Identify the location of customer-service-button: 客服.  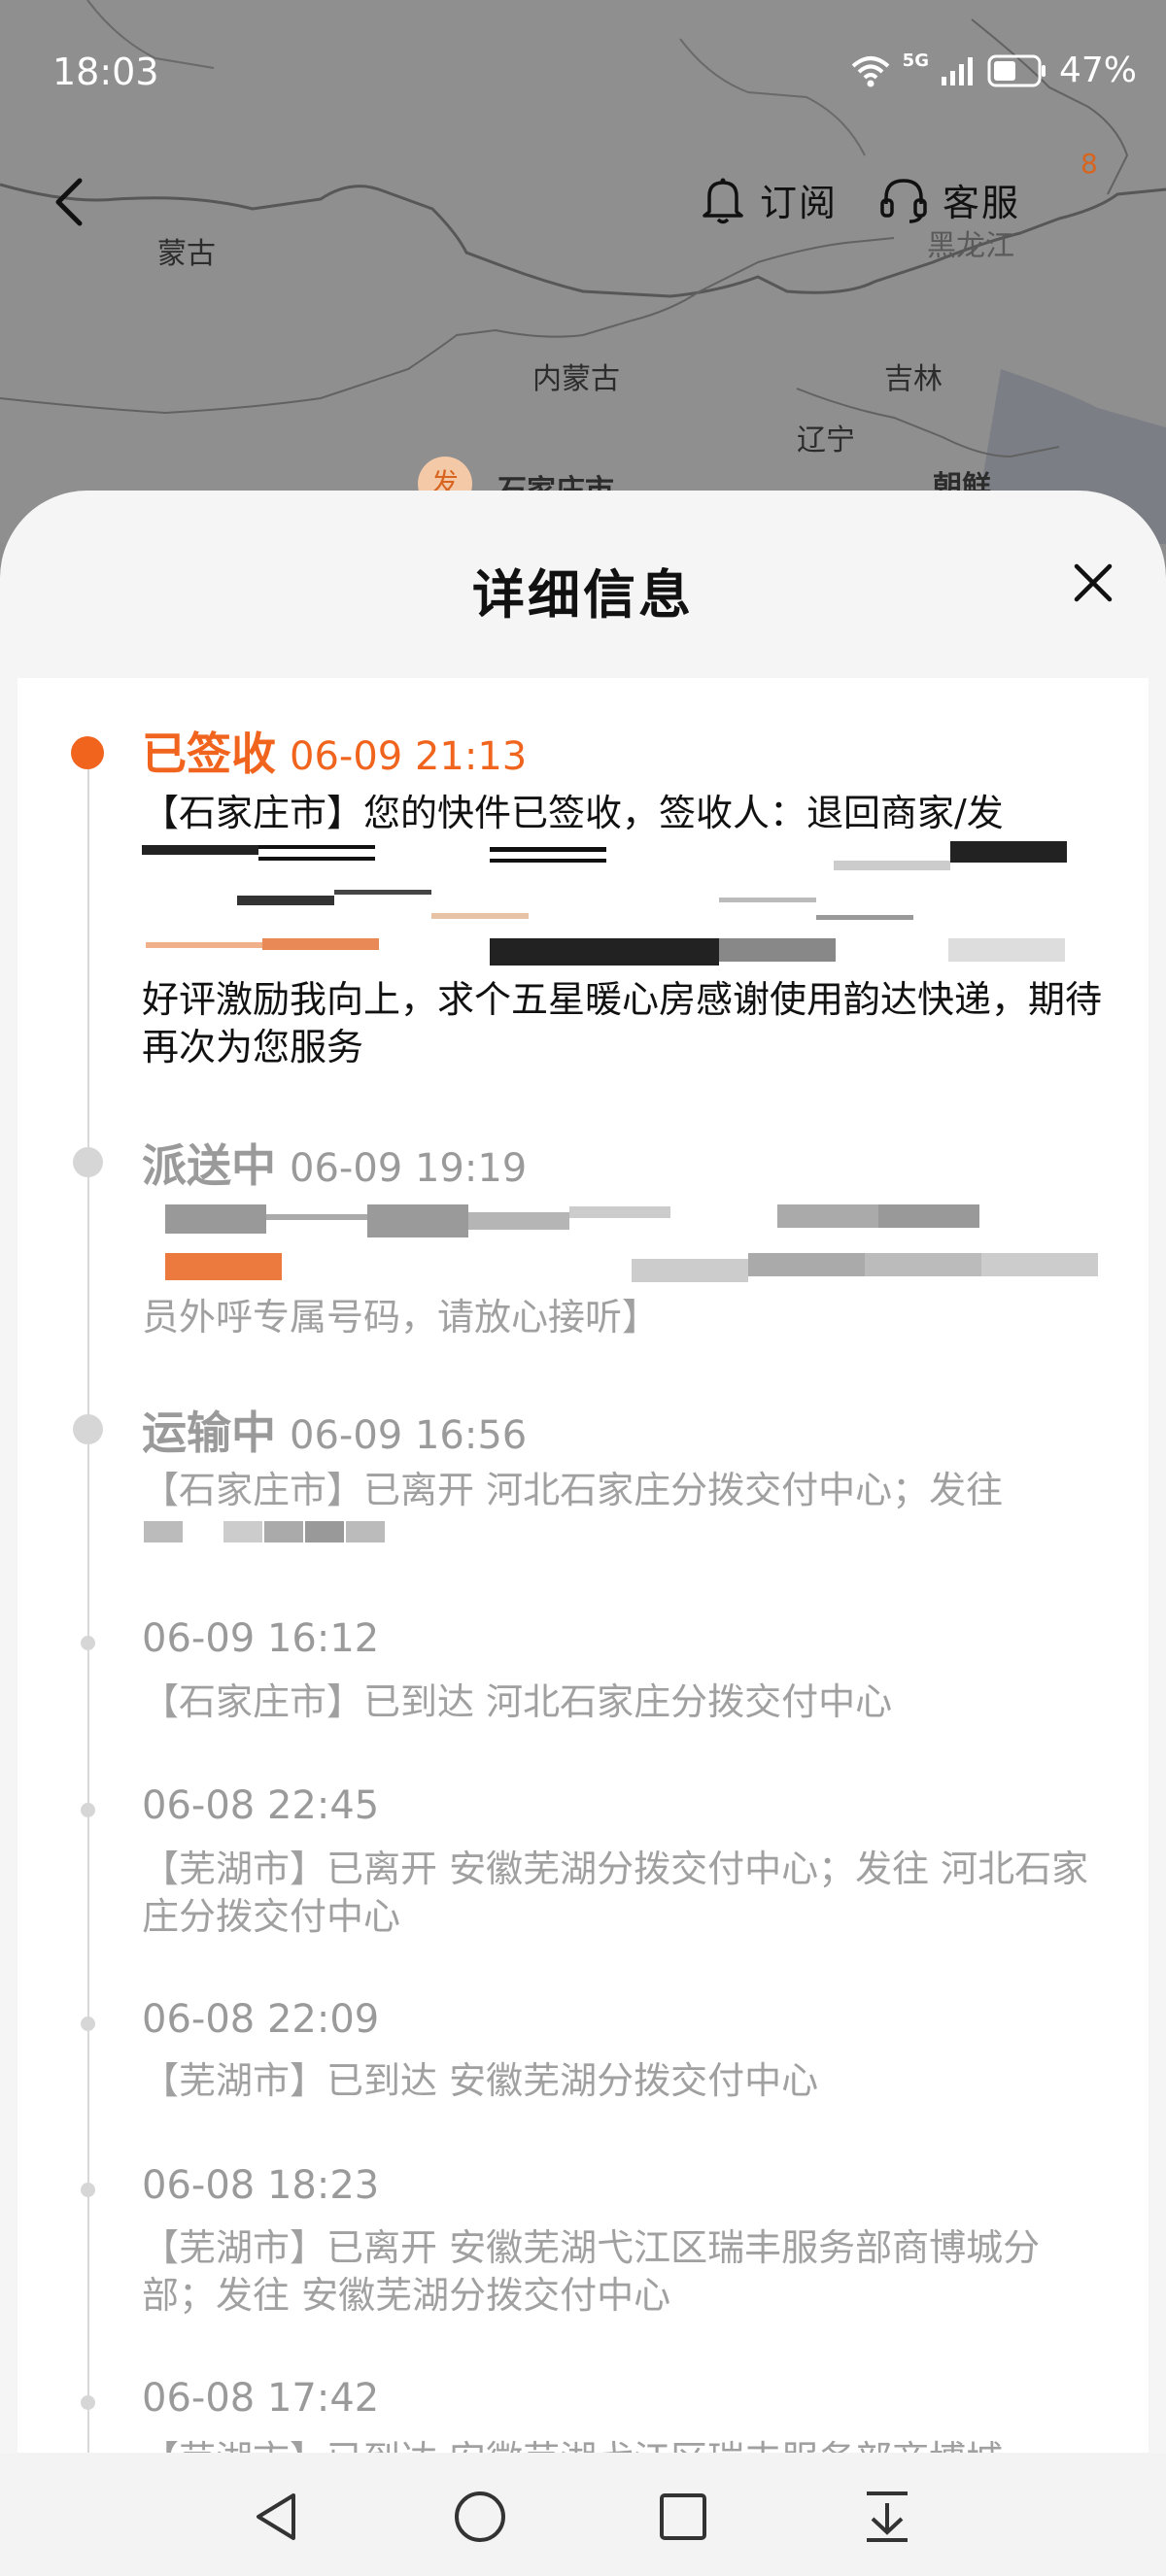
(949, 199).